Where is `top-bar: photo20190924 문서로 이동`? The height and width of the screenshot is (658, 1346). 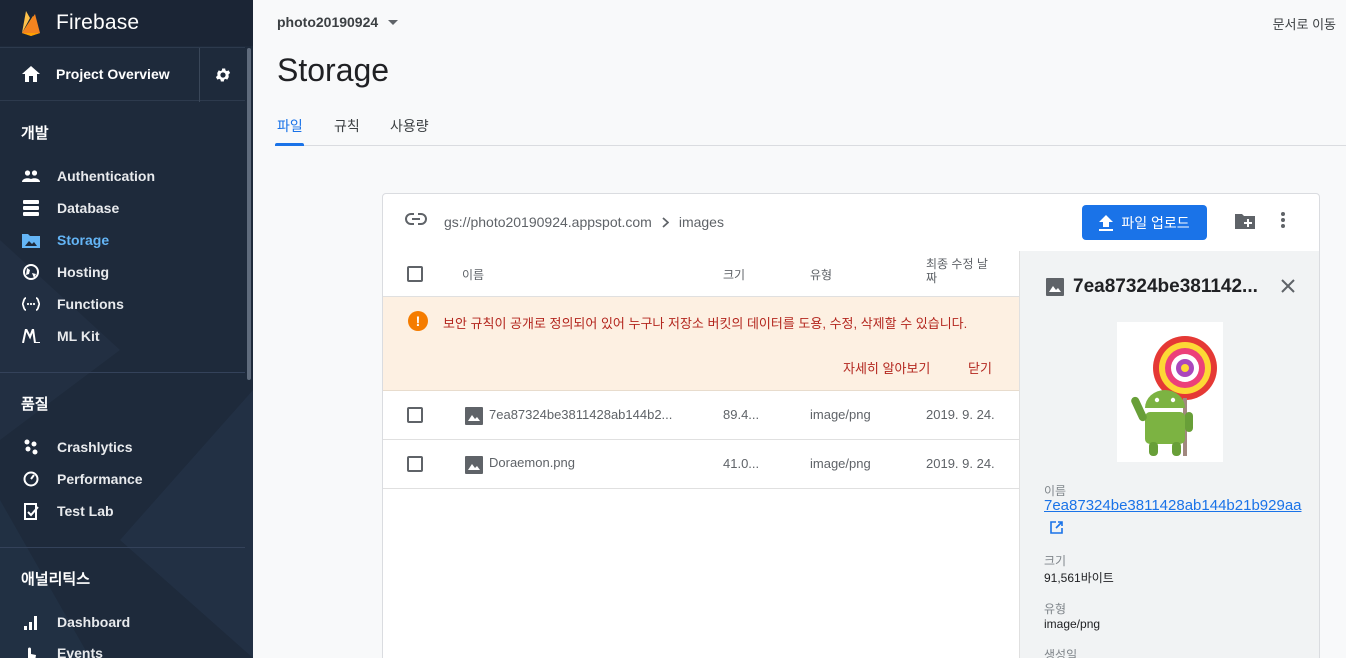 top-bar: photo20190924 문서로 이동 is located at coordinates (799, 22).